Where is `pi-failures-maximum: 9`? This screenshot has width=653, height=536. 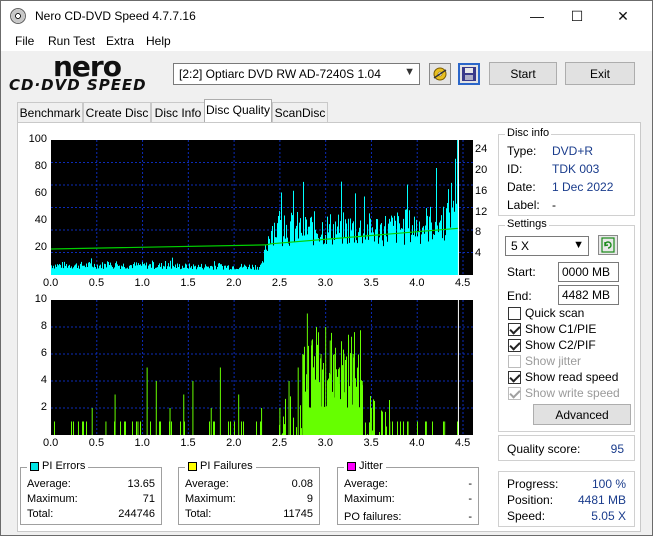
pi-failures-maximum: 9 is located at coordinates (309, 499).